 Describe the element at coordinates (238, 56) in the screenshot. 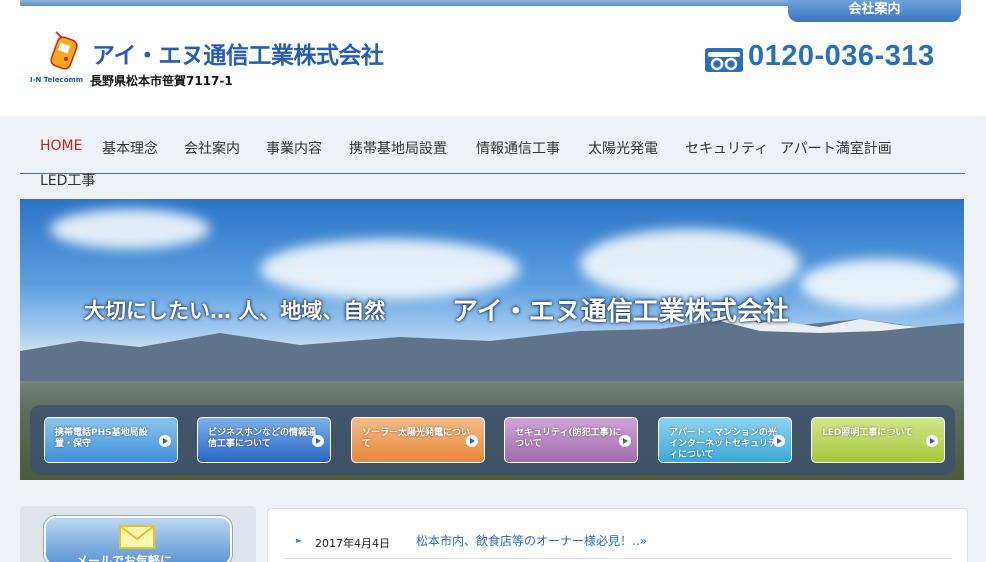

I see `company-name: アイ・エヌ通信工業株式会社` at that location.